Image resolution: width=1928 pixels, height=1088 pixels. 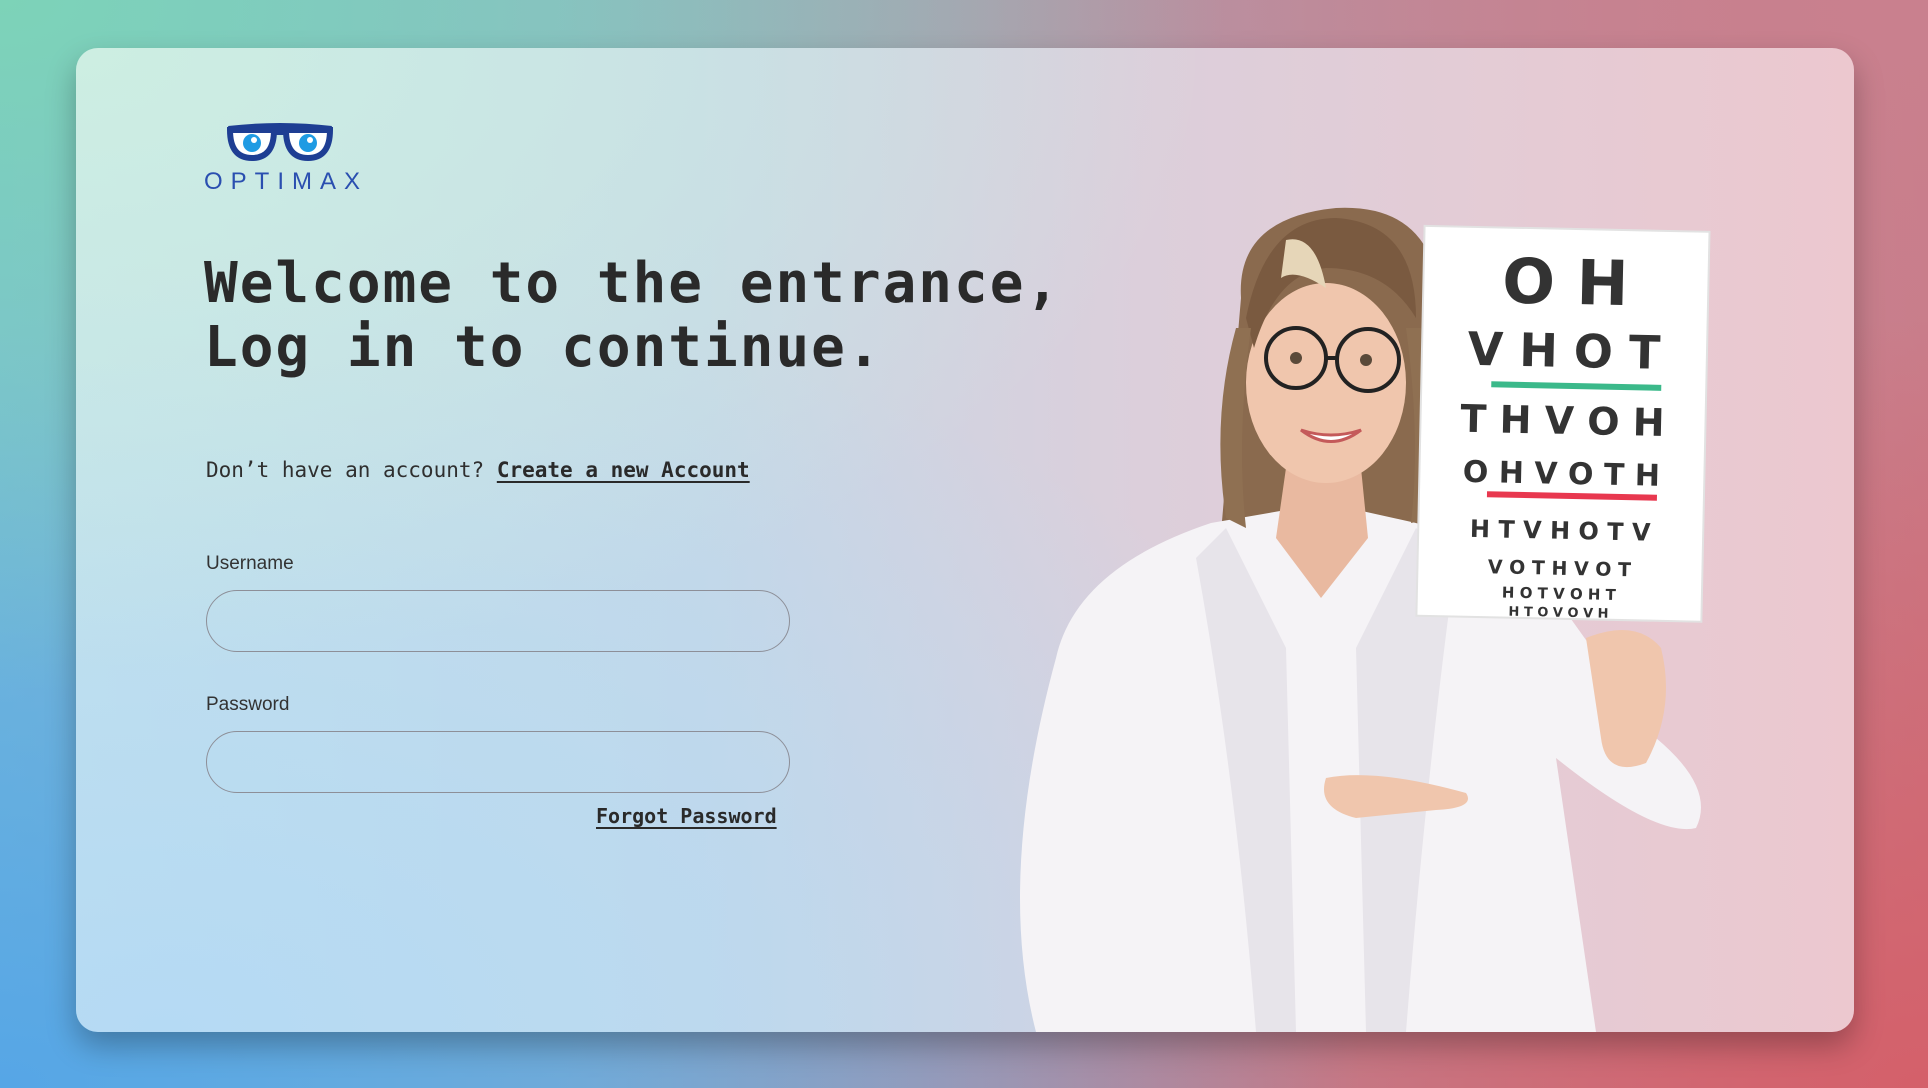 What do you see at coordinates (1564, 351) in the screenshot?
I see `chart-row-2: V H O T` at bounding box center [1564, 351].